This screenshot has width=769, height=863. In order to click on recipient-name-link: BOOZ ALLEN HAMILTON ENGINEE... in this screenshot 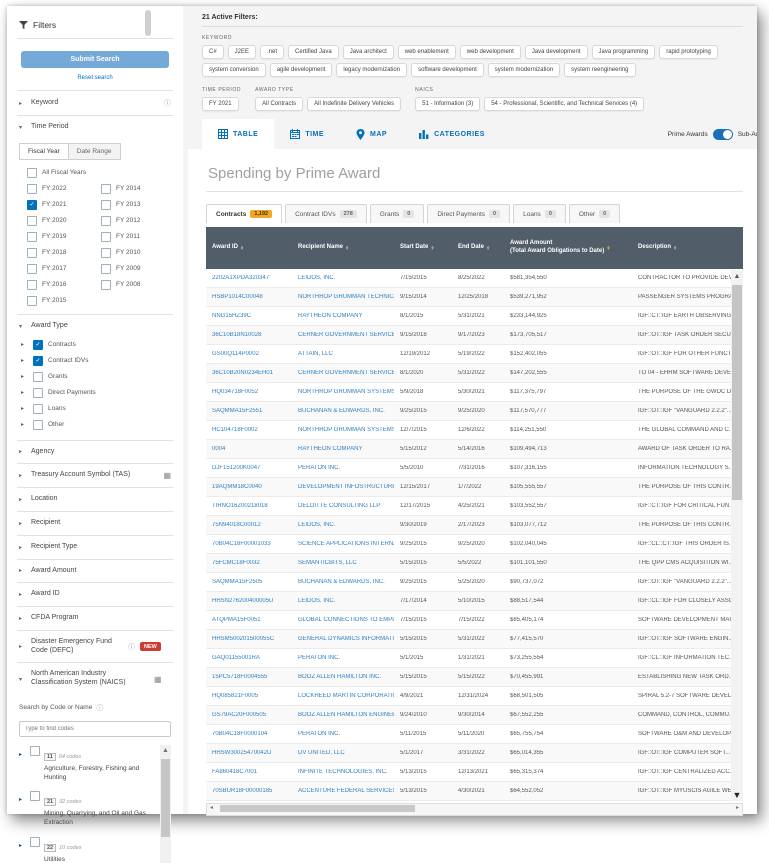, I will do `click(343, 715)`.